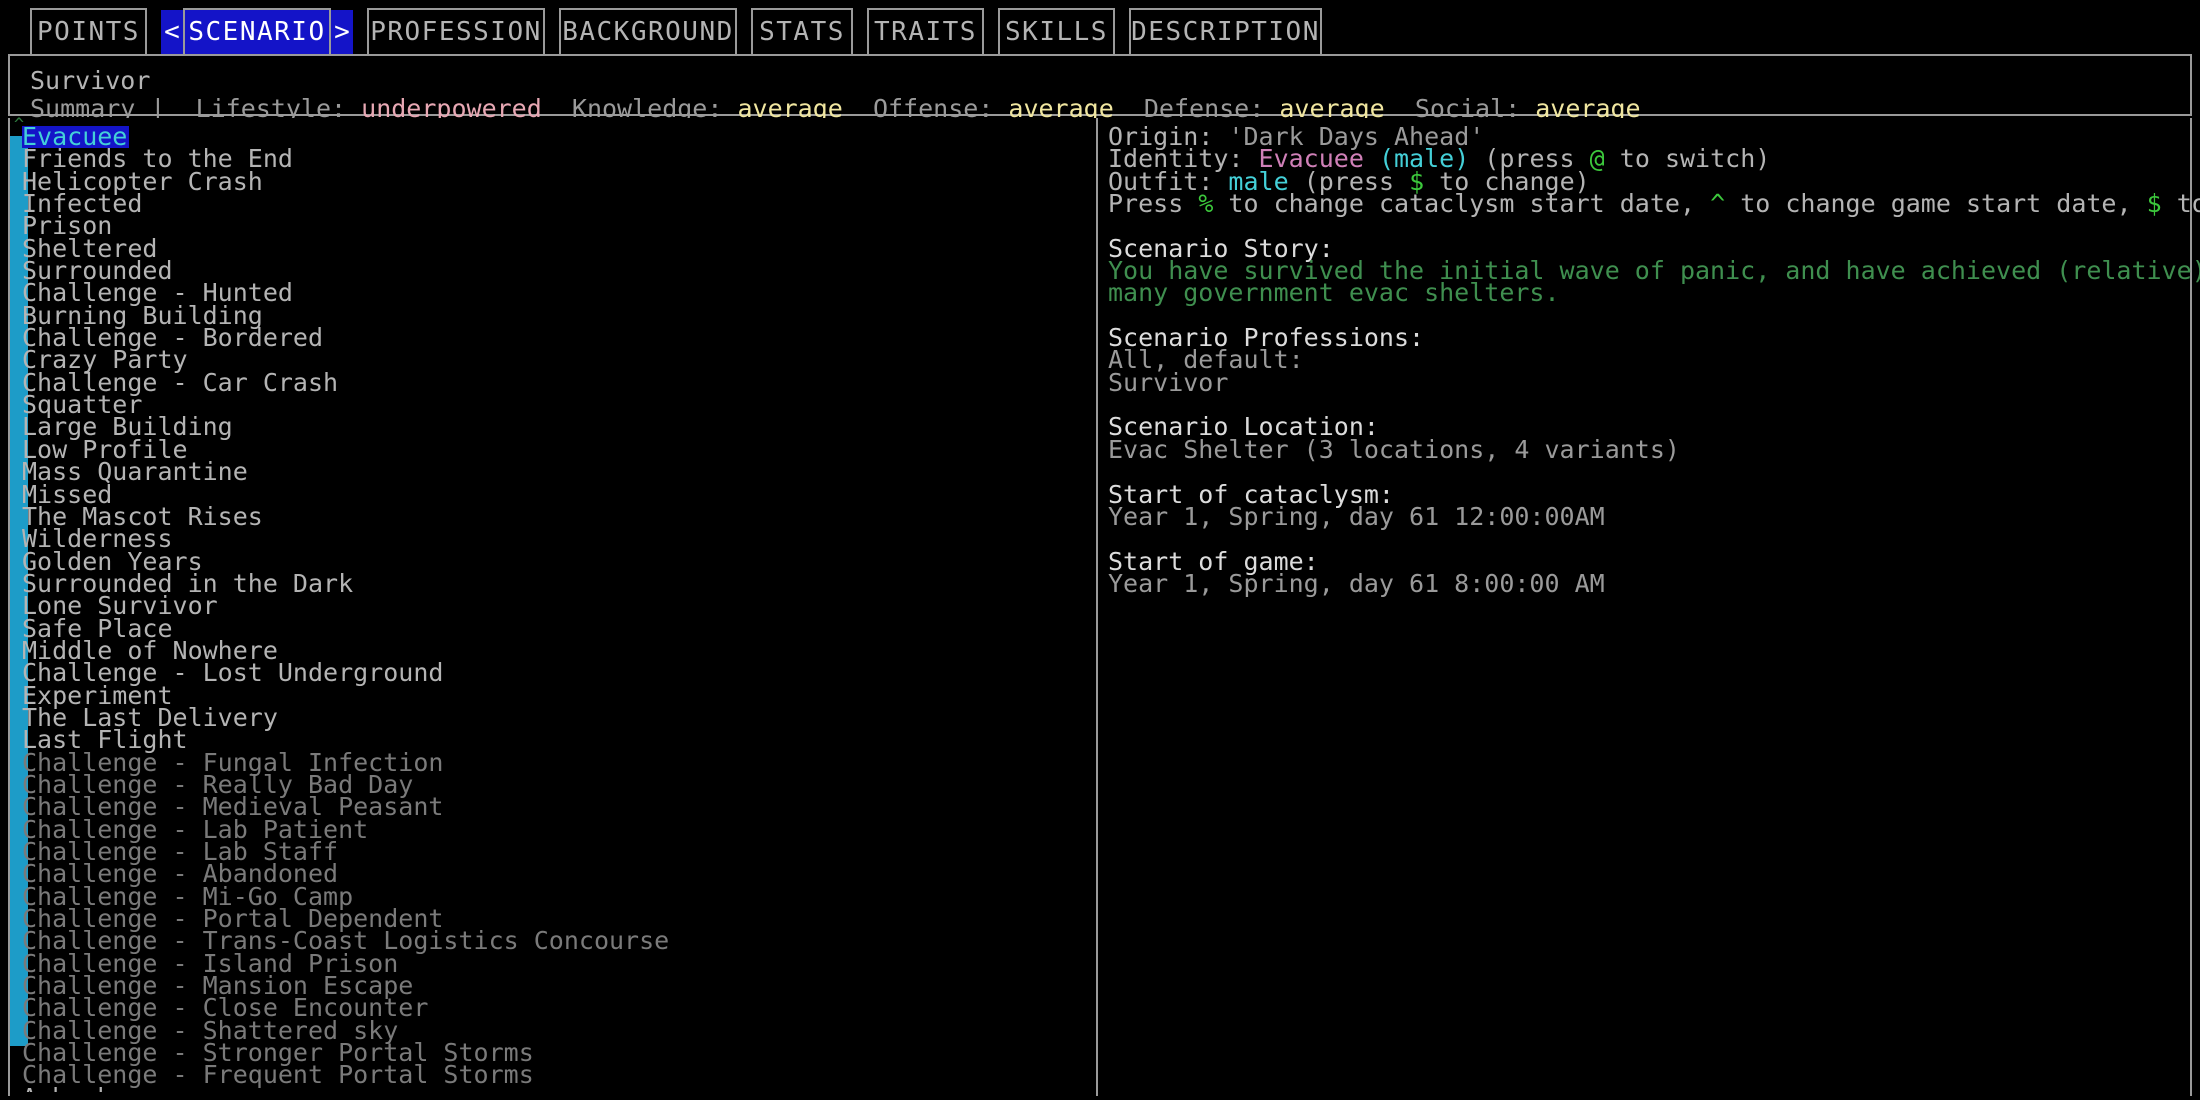 This screenshot has width=2200, height=1100. I want to click on scenario-list-item: Lone Survivor, so click(552, 605).